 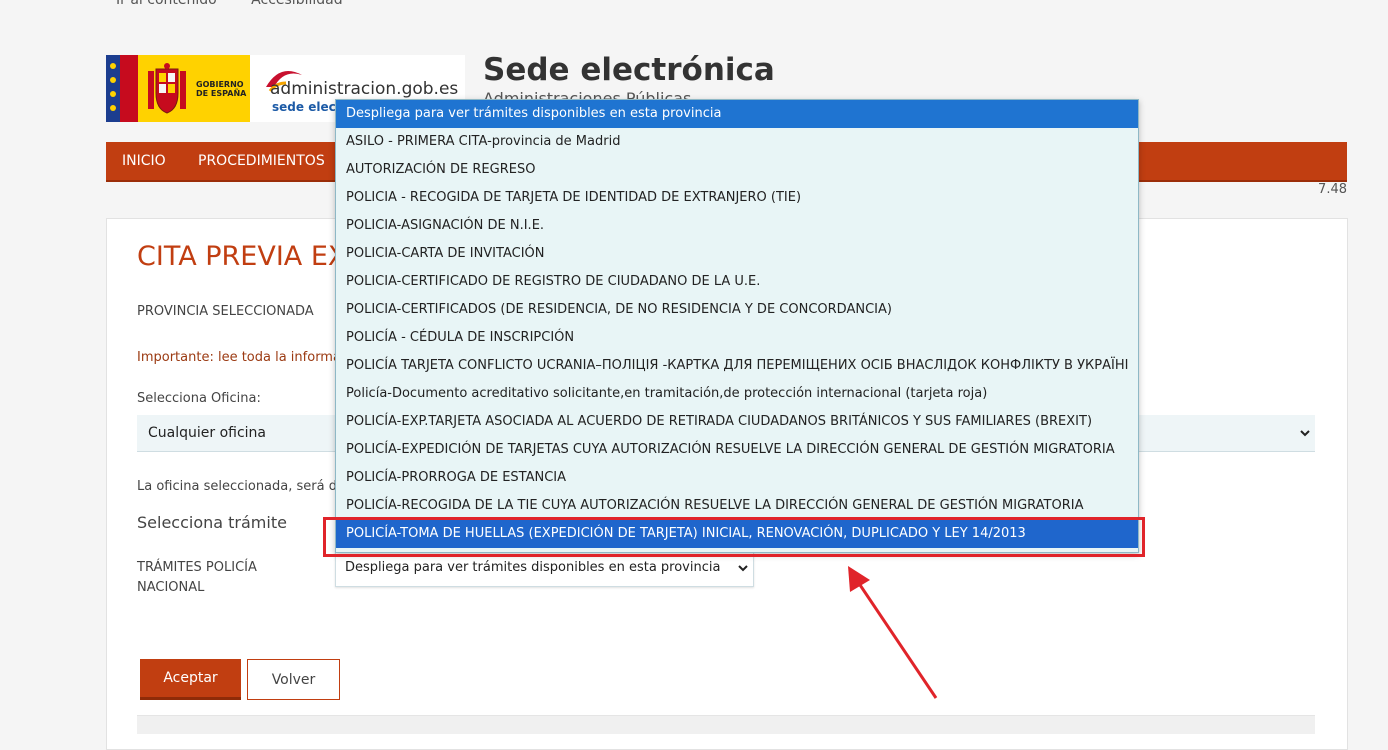 I want to click on tramite-heading: Selecciona trámite, so click(x=212, y=522).